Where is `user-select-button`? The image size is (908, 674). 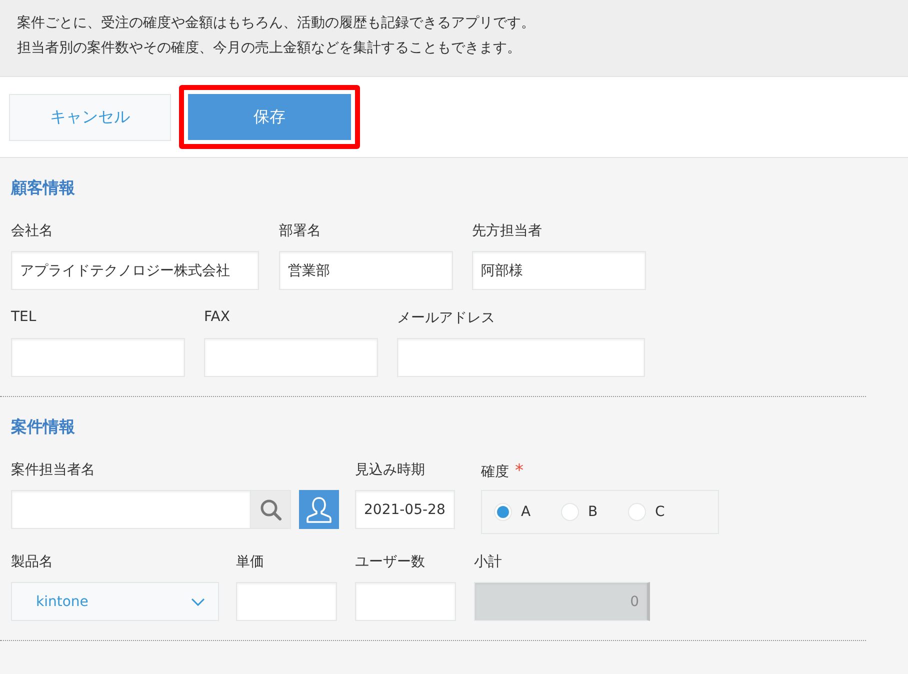
user-select-button is located at coordinates (319, 509).